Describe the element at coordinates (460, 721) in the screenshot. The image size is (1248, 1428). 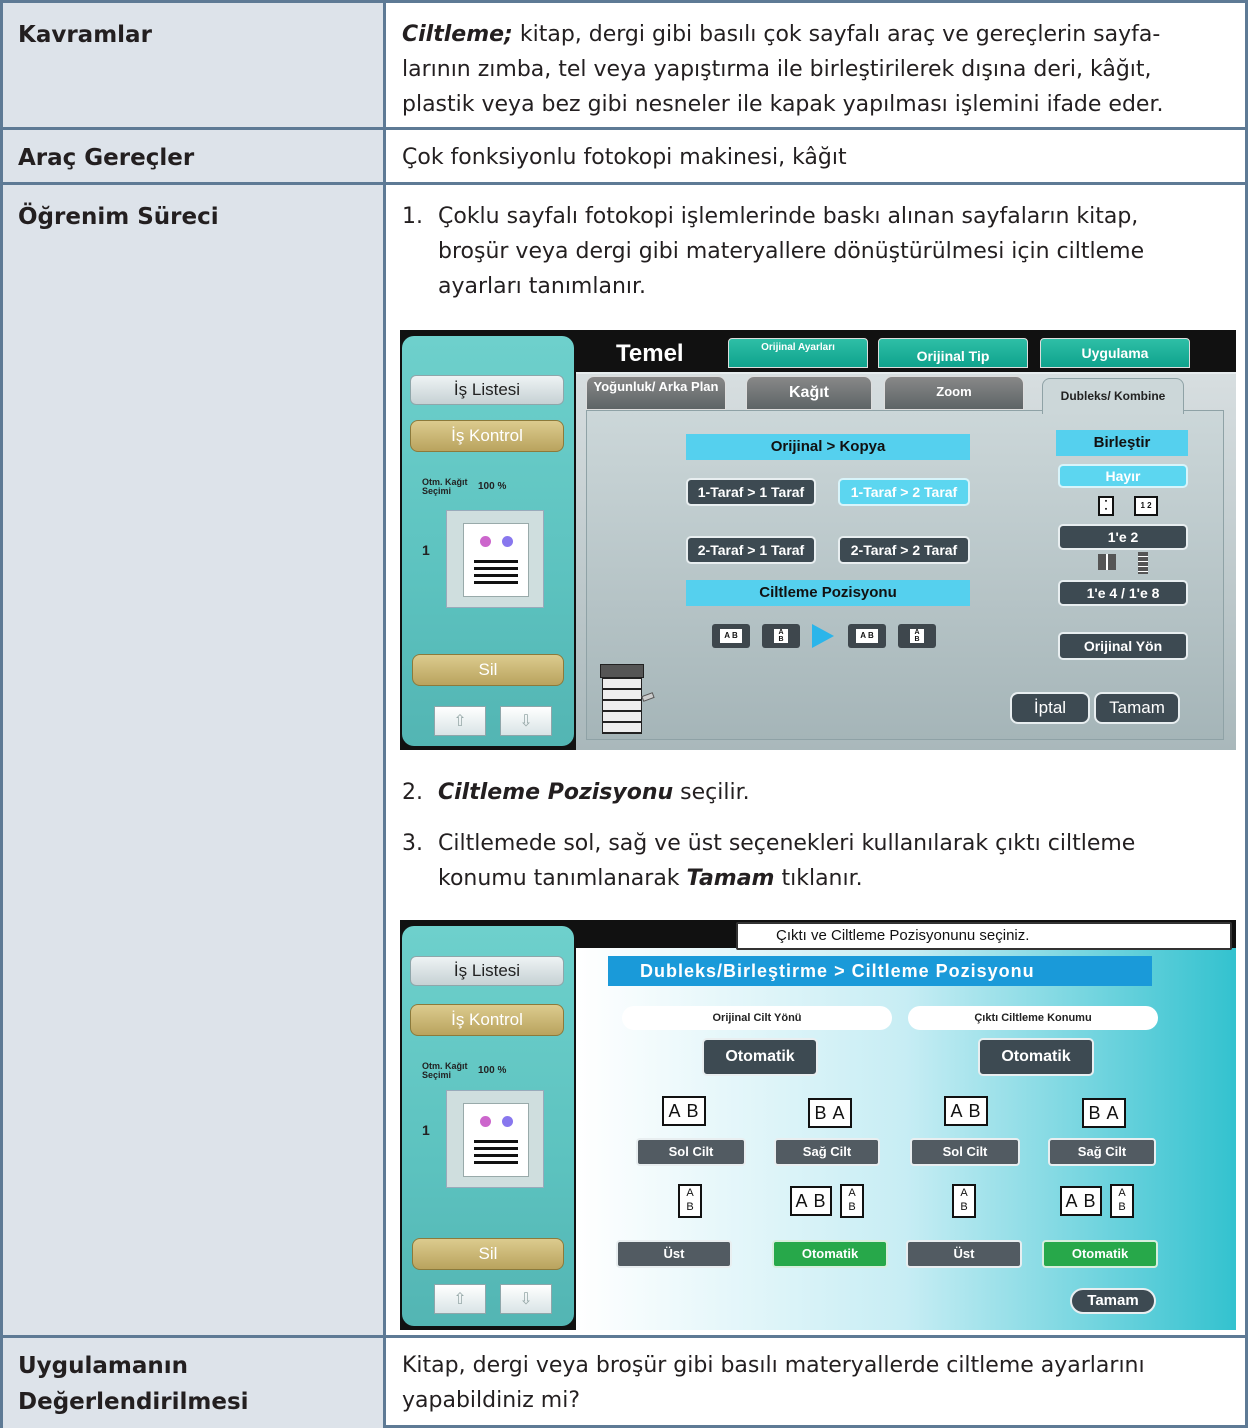
I see `scroll-up-button: ⇧` at that location.